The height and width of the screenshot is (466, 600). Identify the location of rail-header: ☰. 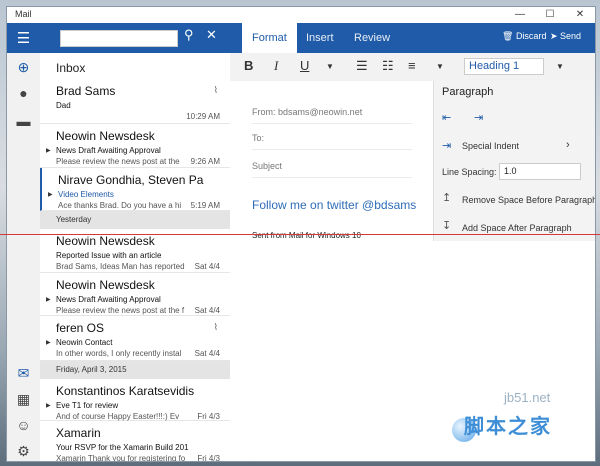
(23, 38).